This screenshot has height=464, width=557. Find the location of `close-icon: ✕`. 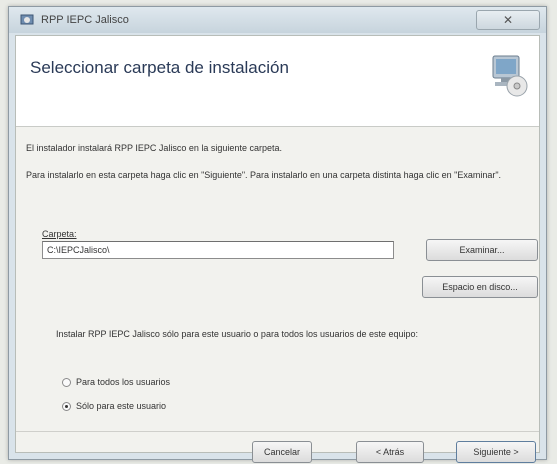

close-icon: ✕ is located at coordinates (508, 20).